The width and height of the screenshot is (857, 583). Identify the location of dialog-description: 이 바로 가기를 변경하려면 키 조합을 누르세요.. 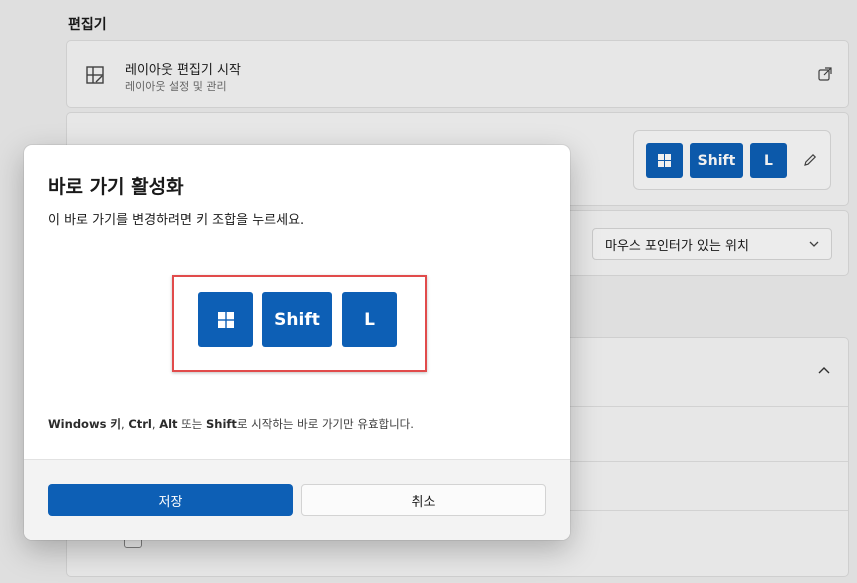
(176, 220).